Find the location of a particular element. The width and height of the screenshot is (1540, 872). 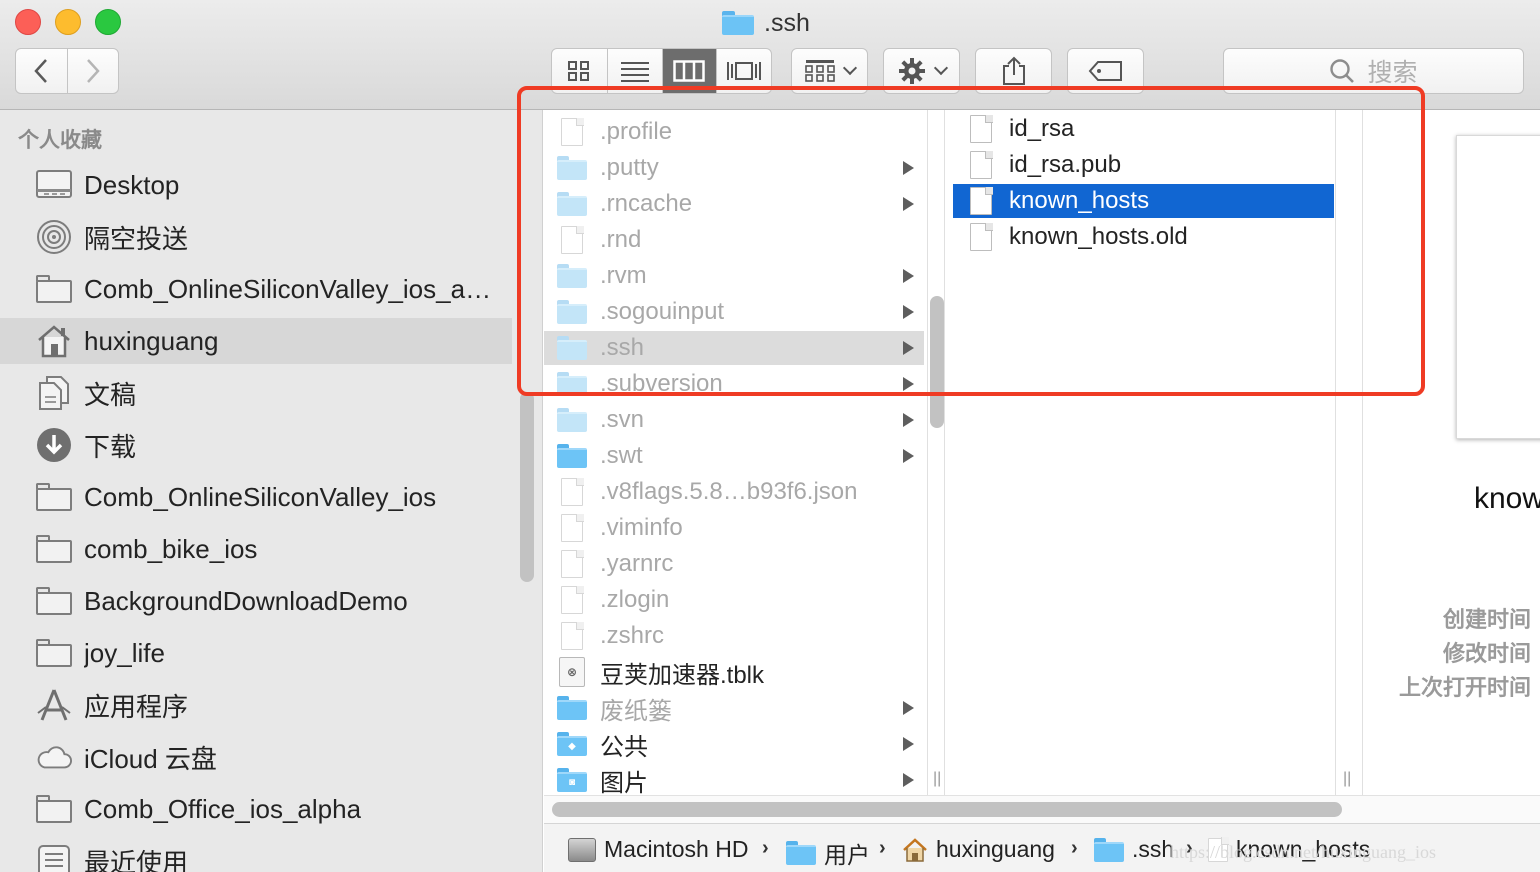

list-item: .rvm is located at coordinates (734, 276).